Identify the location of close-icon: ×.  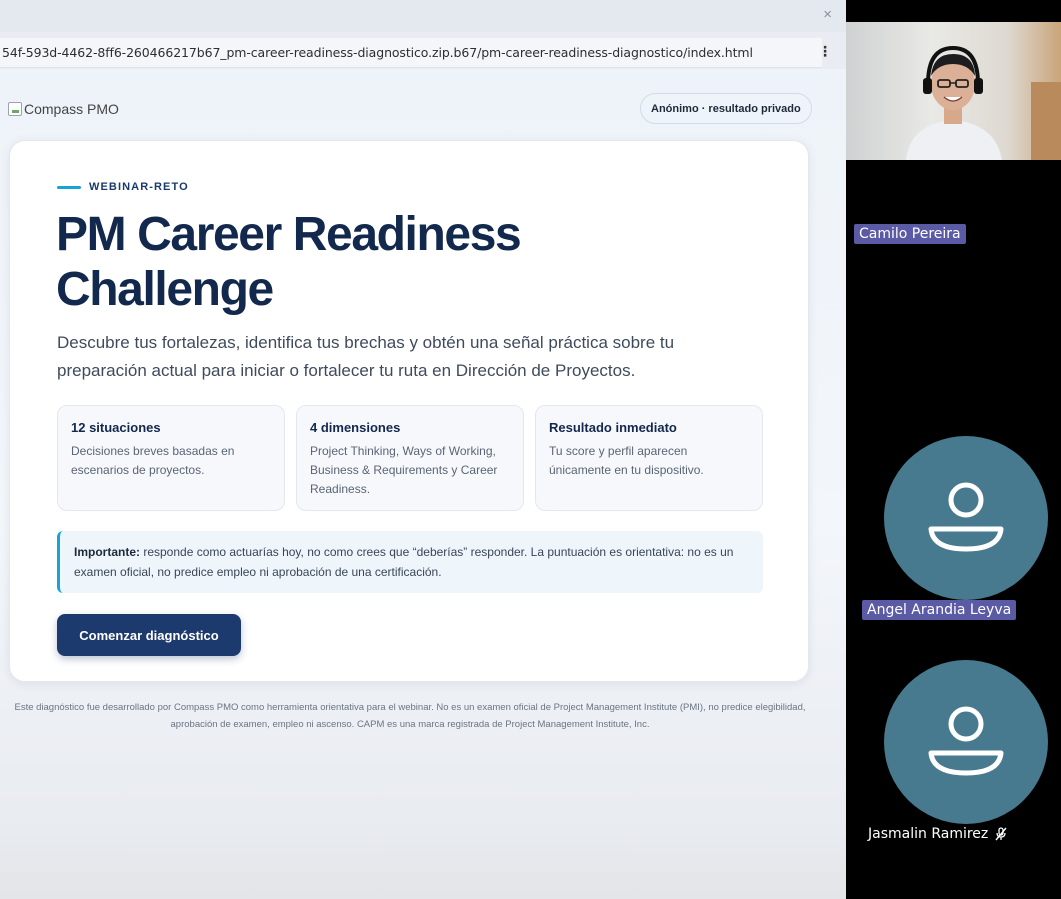
(827, 14).